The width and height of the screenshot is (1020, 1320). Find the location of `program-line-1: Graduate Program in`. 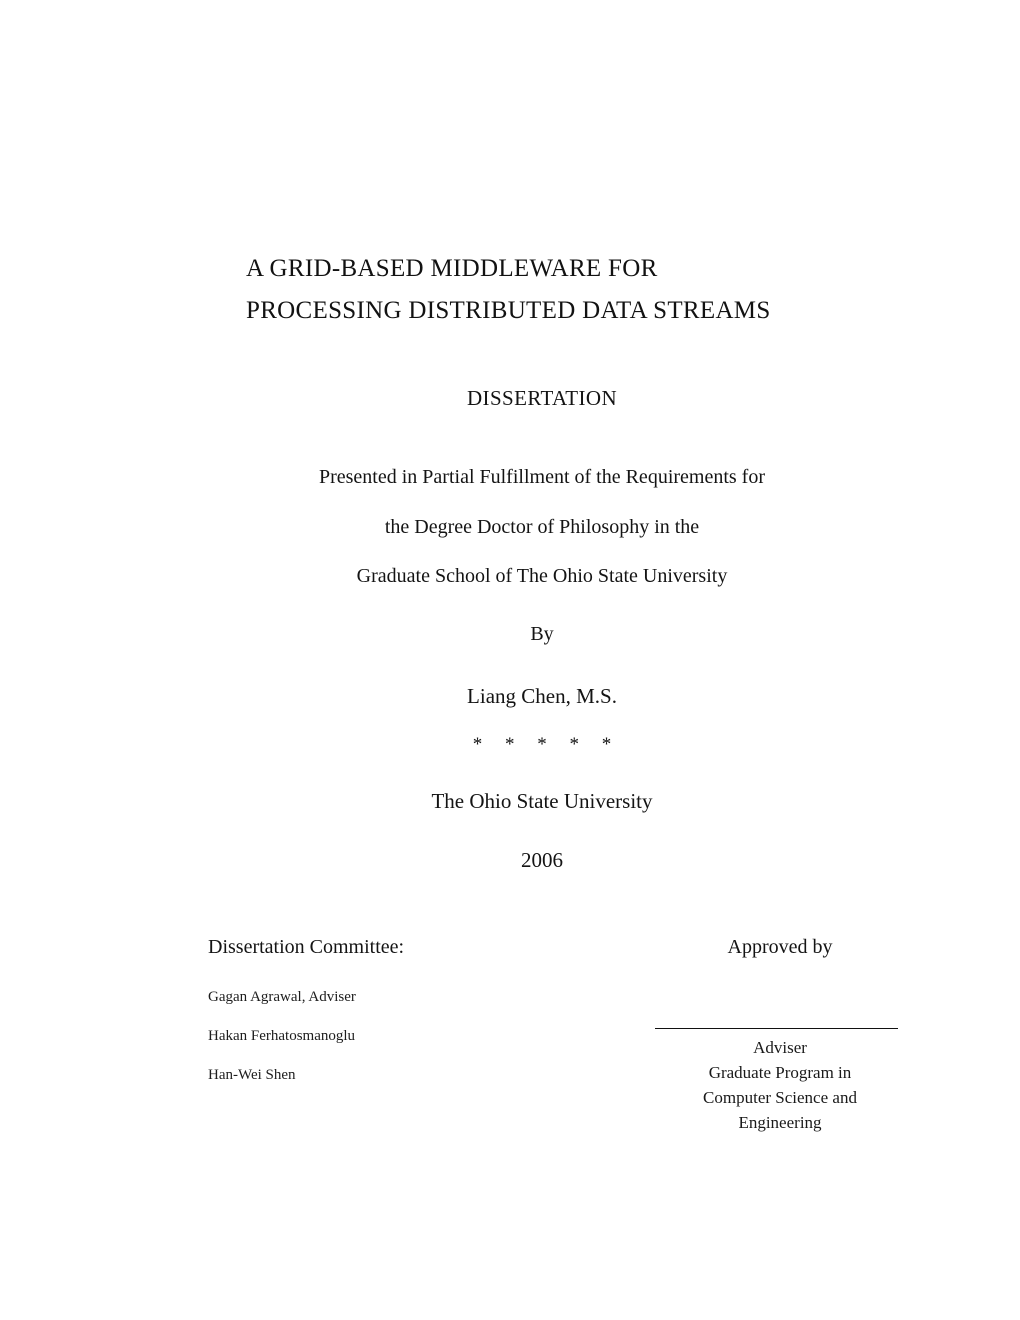

program-line-1: Graduate Program in is located at coordinates (780, 1072).